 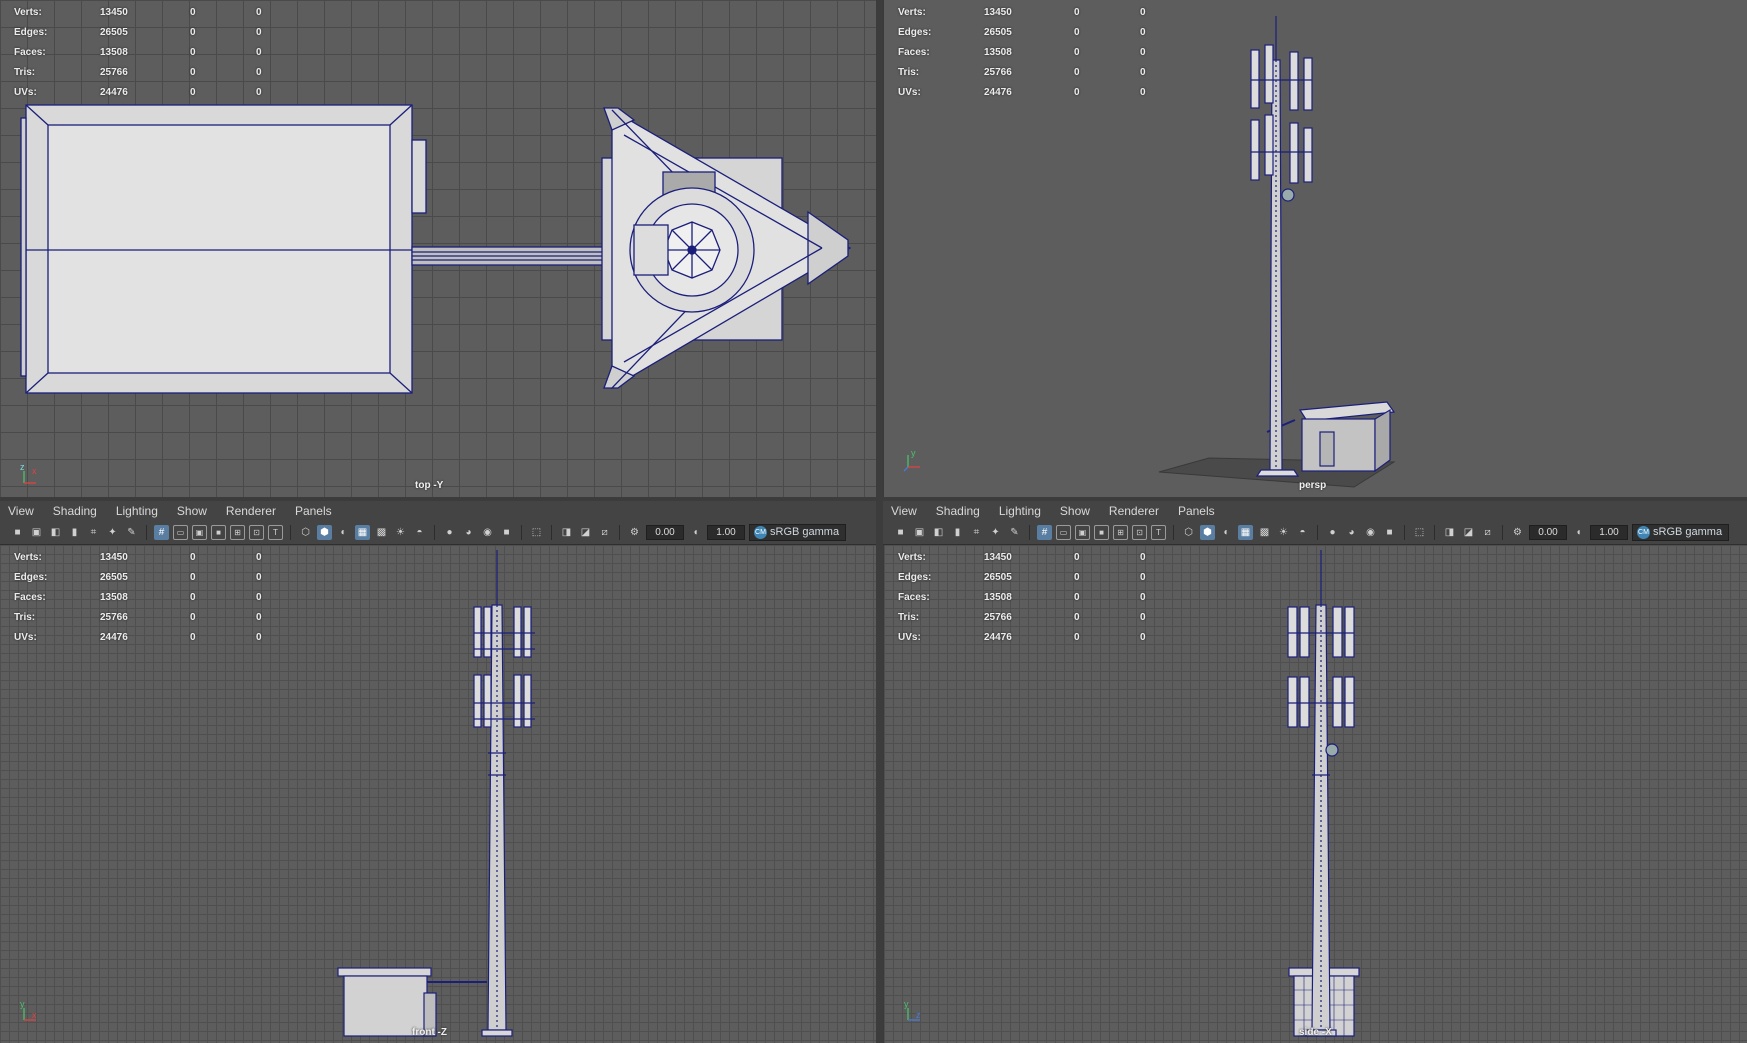 I want to click on hud-row-tris: Tris: 25766 0 0, so click(x=138, y=617).